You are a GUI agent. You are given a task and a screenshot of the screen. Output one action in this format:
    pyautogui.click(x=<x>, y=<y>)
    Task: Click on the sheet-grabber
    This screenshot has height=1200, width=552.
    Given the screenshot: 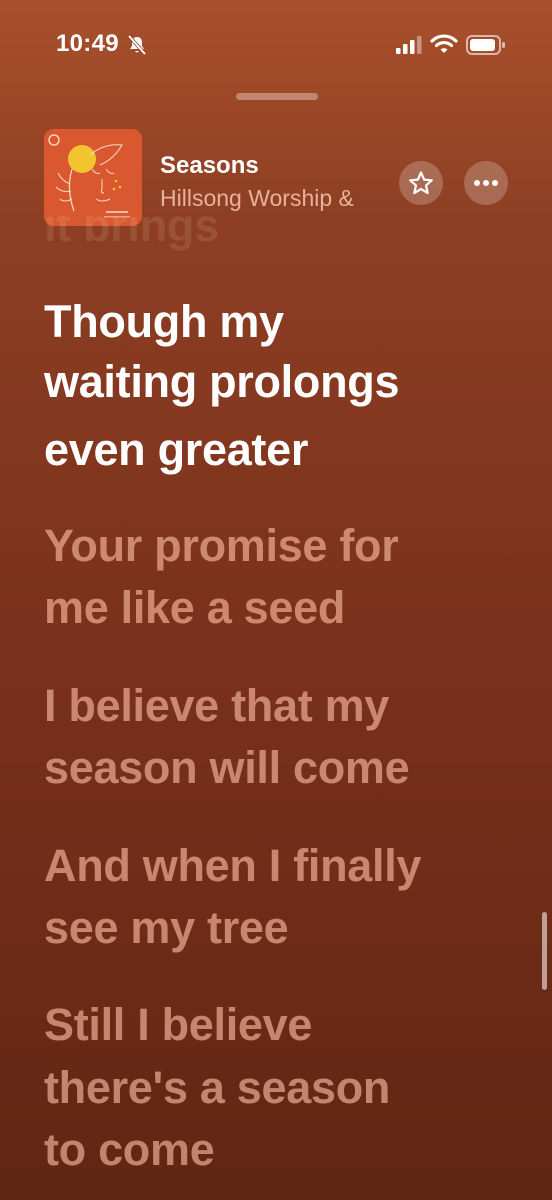 What is the action you would take?
    pyautogui.click(x=277, y=96)
    